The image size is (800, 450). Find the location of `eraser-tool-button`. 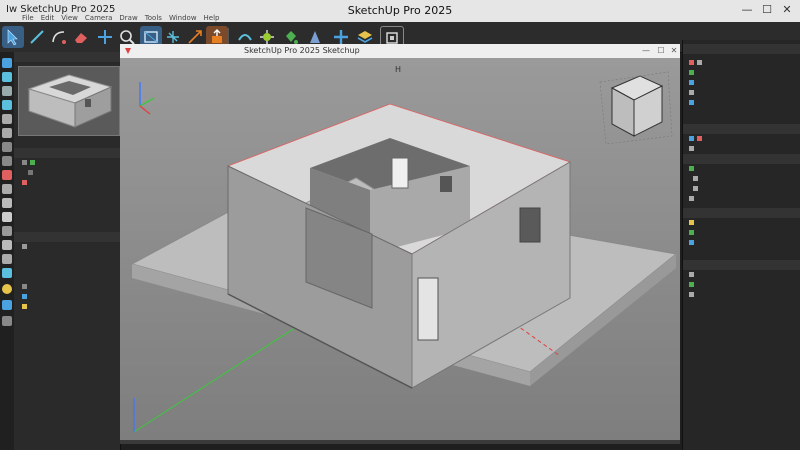

eraser-tool-button is located at coordinates (81, 37).